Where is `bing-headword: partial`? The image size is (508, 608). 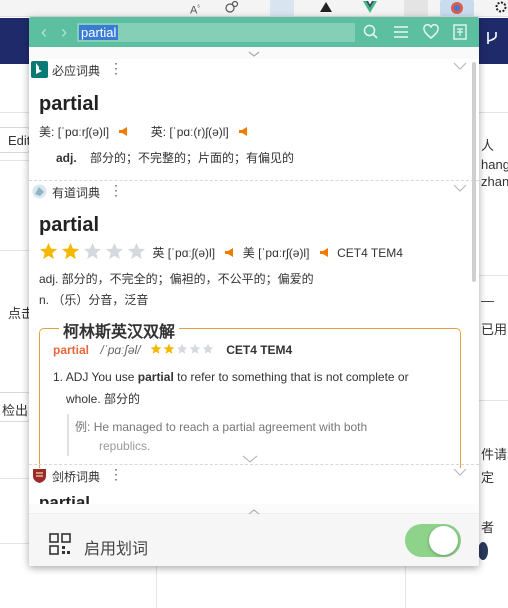 bing-headword: partial is located at coordinates (69, 104).